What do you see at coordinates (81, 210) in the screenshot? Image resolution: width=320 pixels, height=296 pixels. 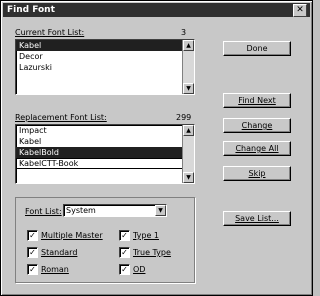 I see `font-list-select-value: System` at bounding box center [81, 210].